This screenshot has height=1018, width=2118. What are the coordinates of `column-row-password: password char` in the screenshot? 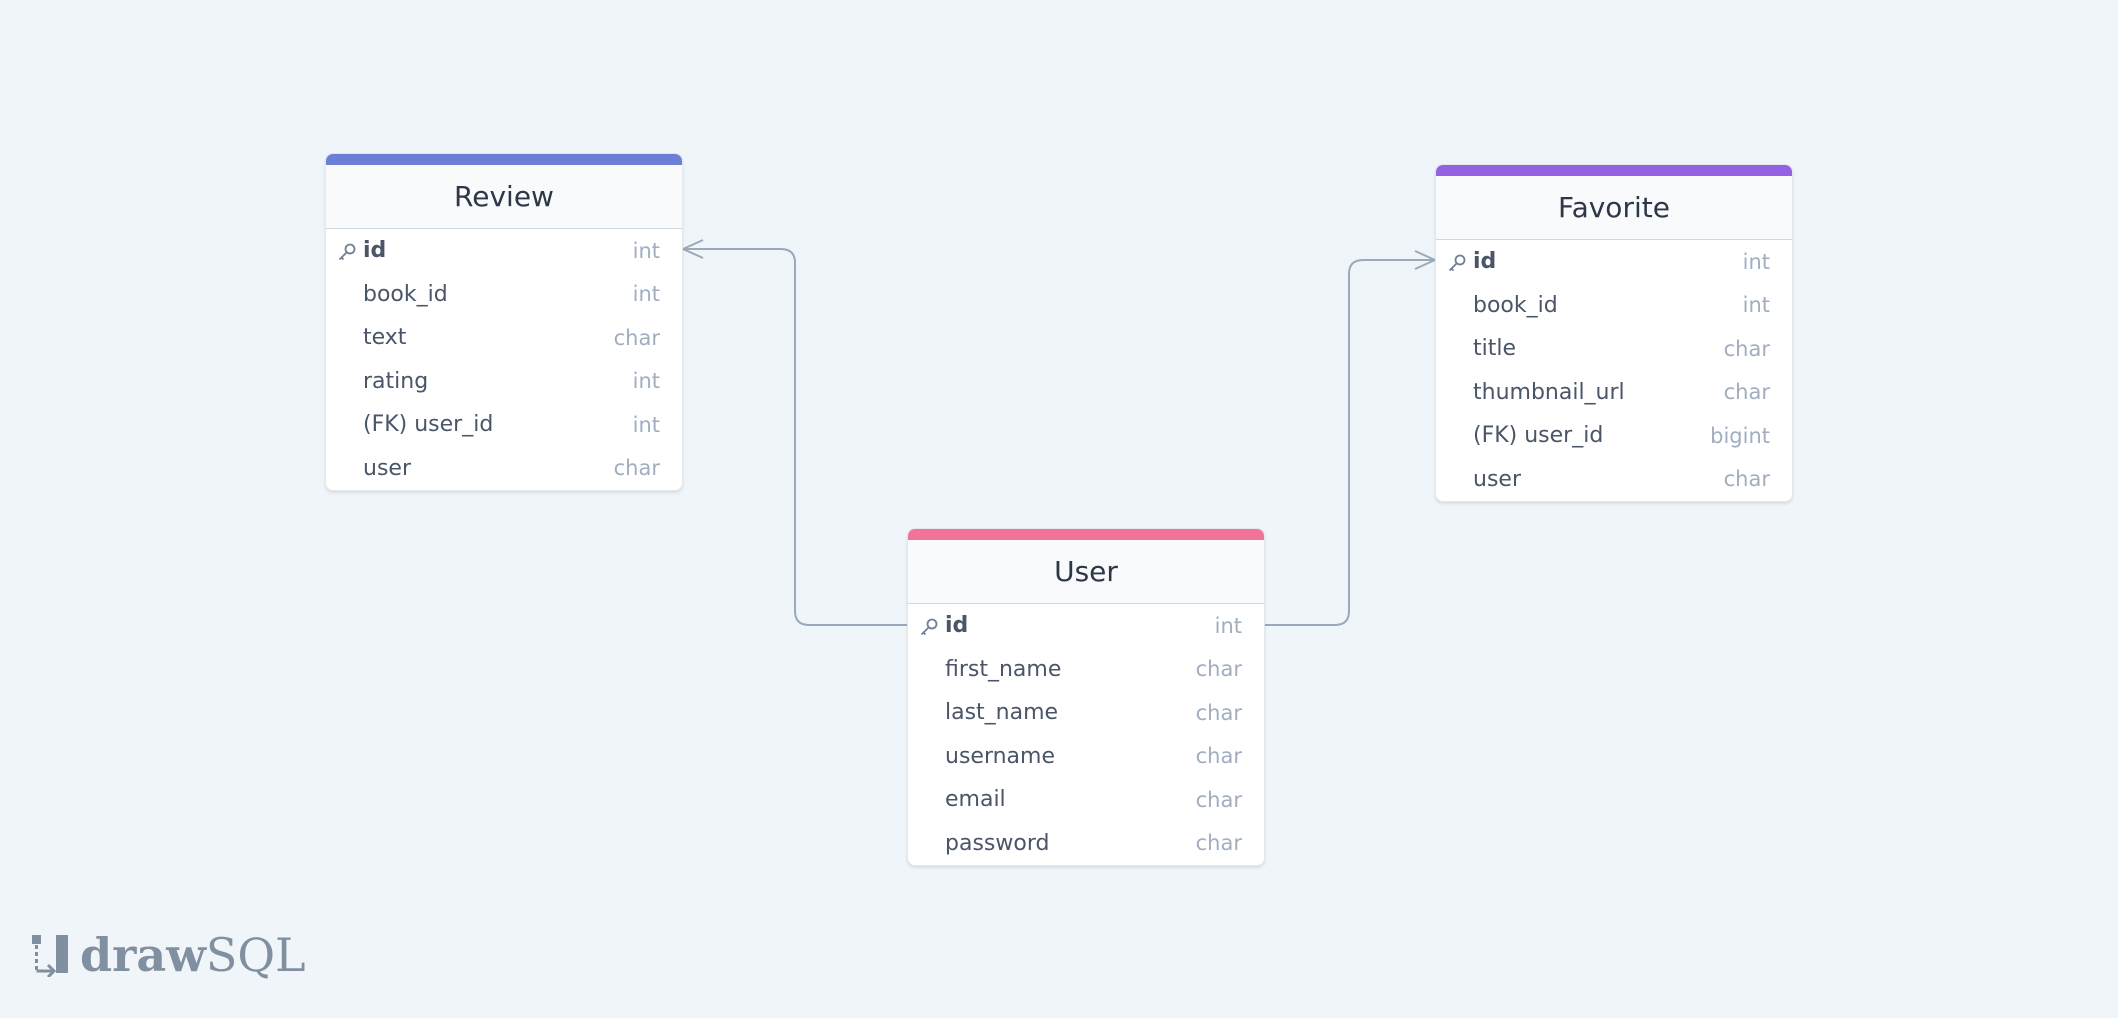 It's located at (1086, 844).